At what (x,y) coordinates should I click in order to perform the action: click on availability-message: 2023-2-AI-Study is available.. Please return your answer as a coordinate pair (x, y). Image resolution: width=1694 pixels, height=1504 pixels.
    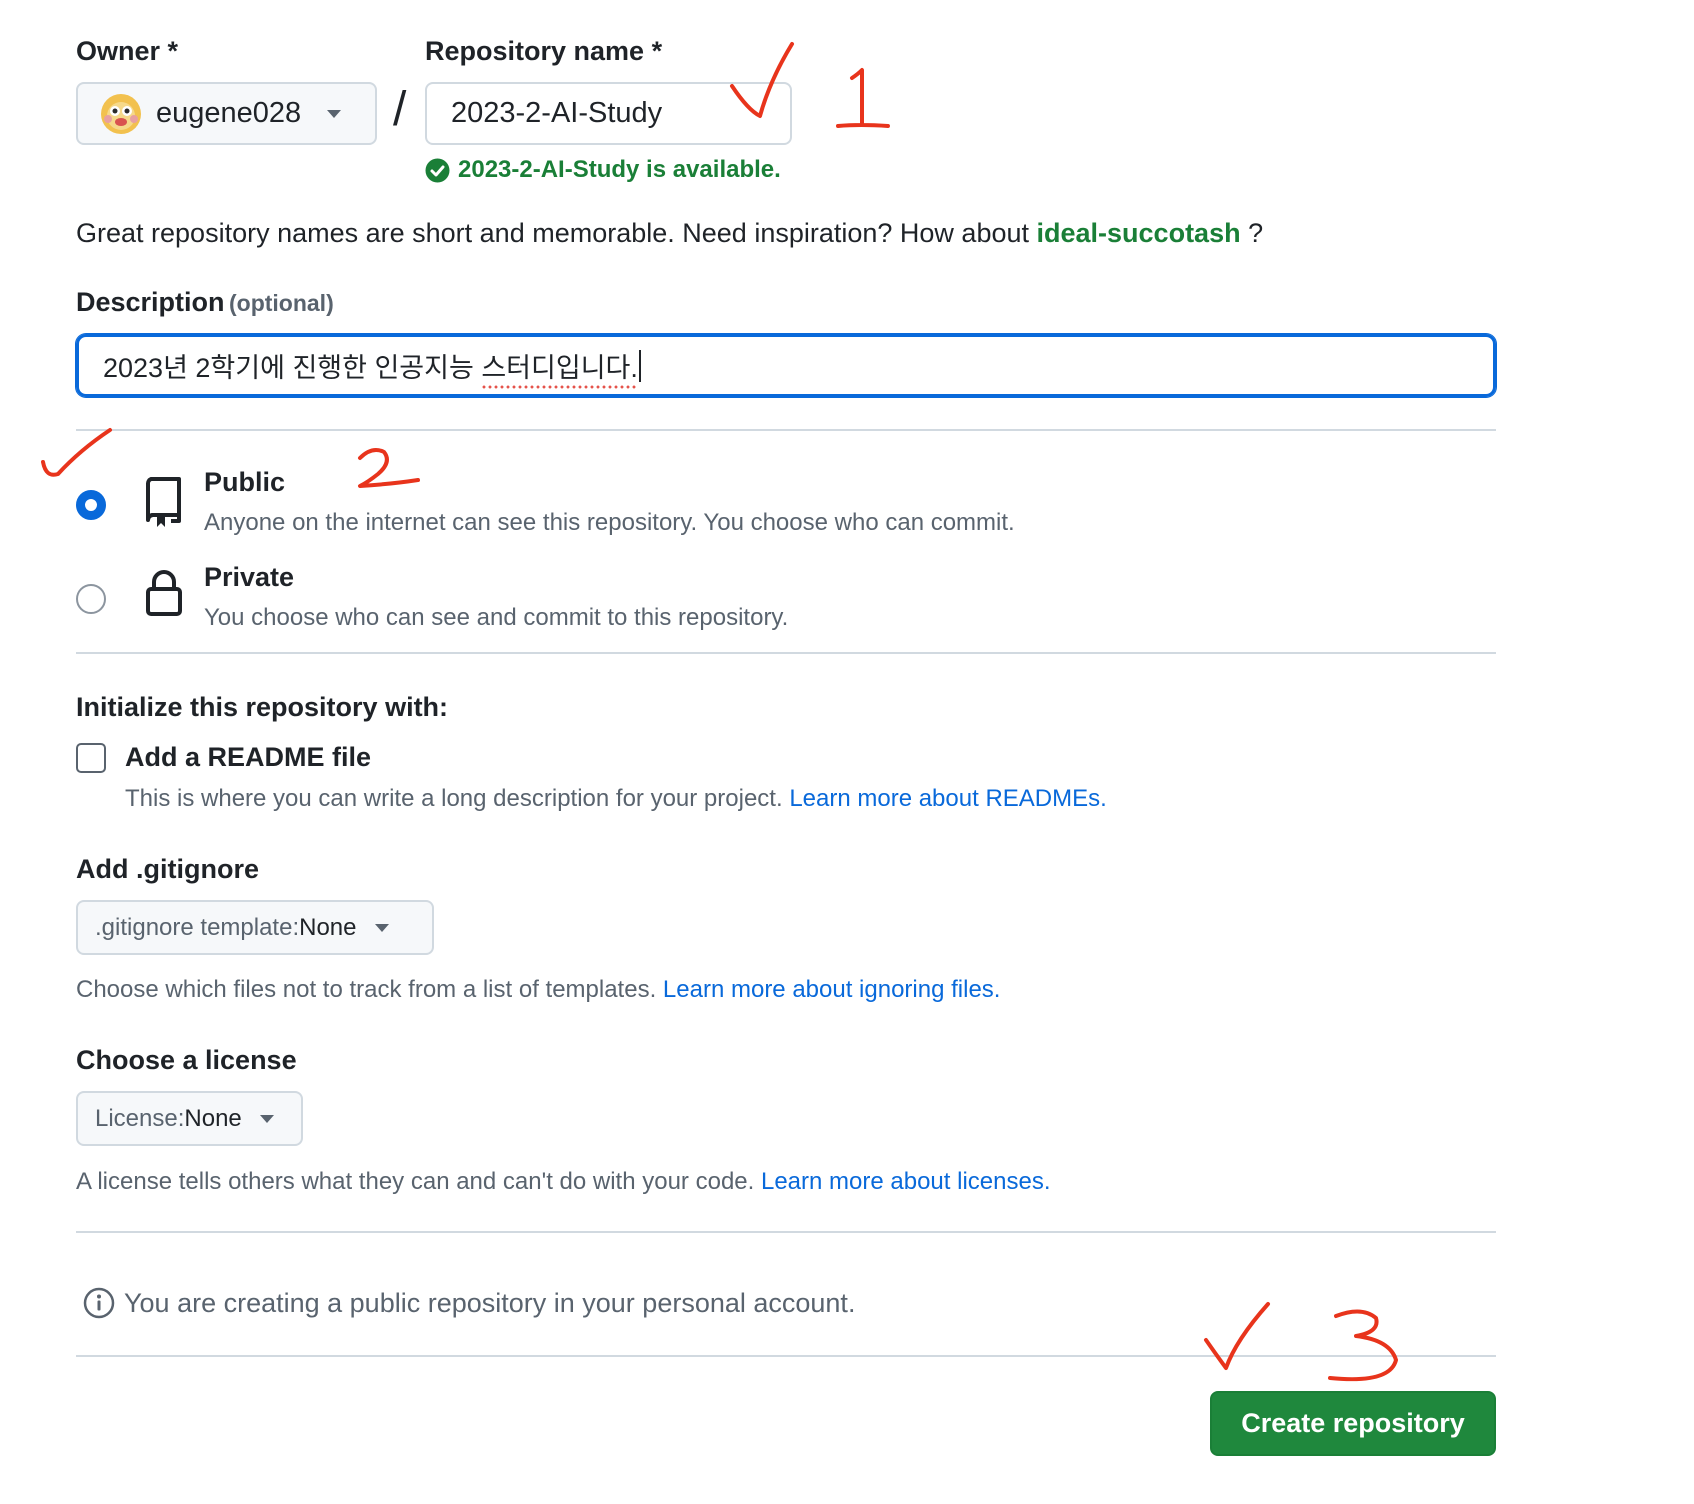
    Looking at the image, I should click on (603, 170).